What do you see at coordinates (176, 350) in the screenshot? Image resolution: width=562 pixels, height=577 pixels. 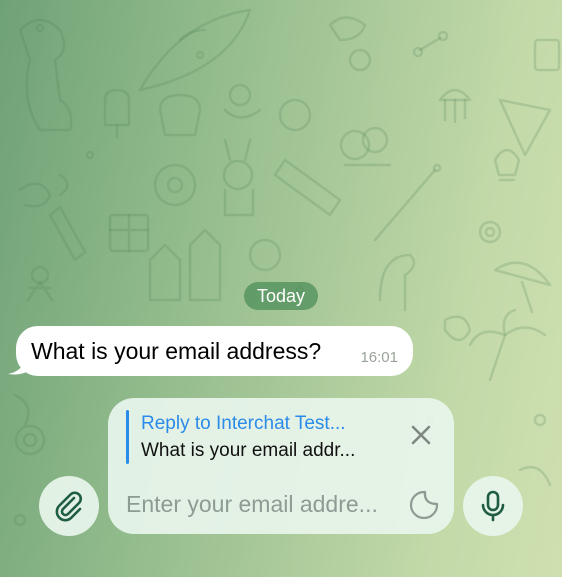 I see `message-text: What is your email address?` at bounding box center [176, 350].